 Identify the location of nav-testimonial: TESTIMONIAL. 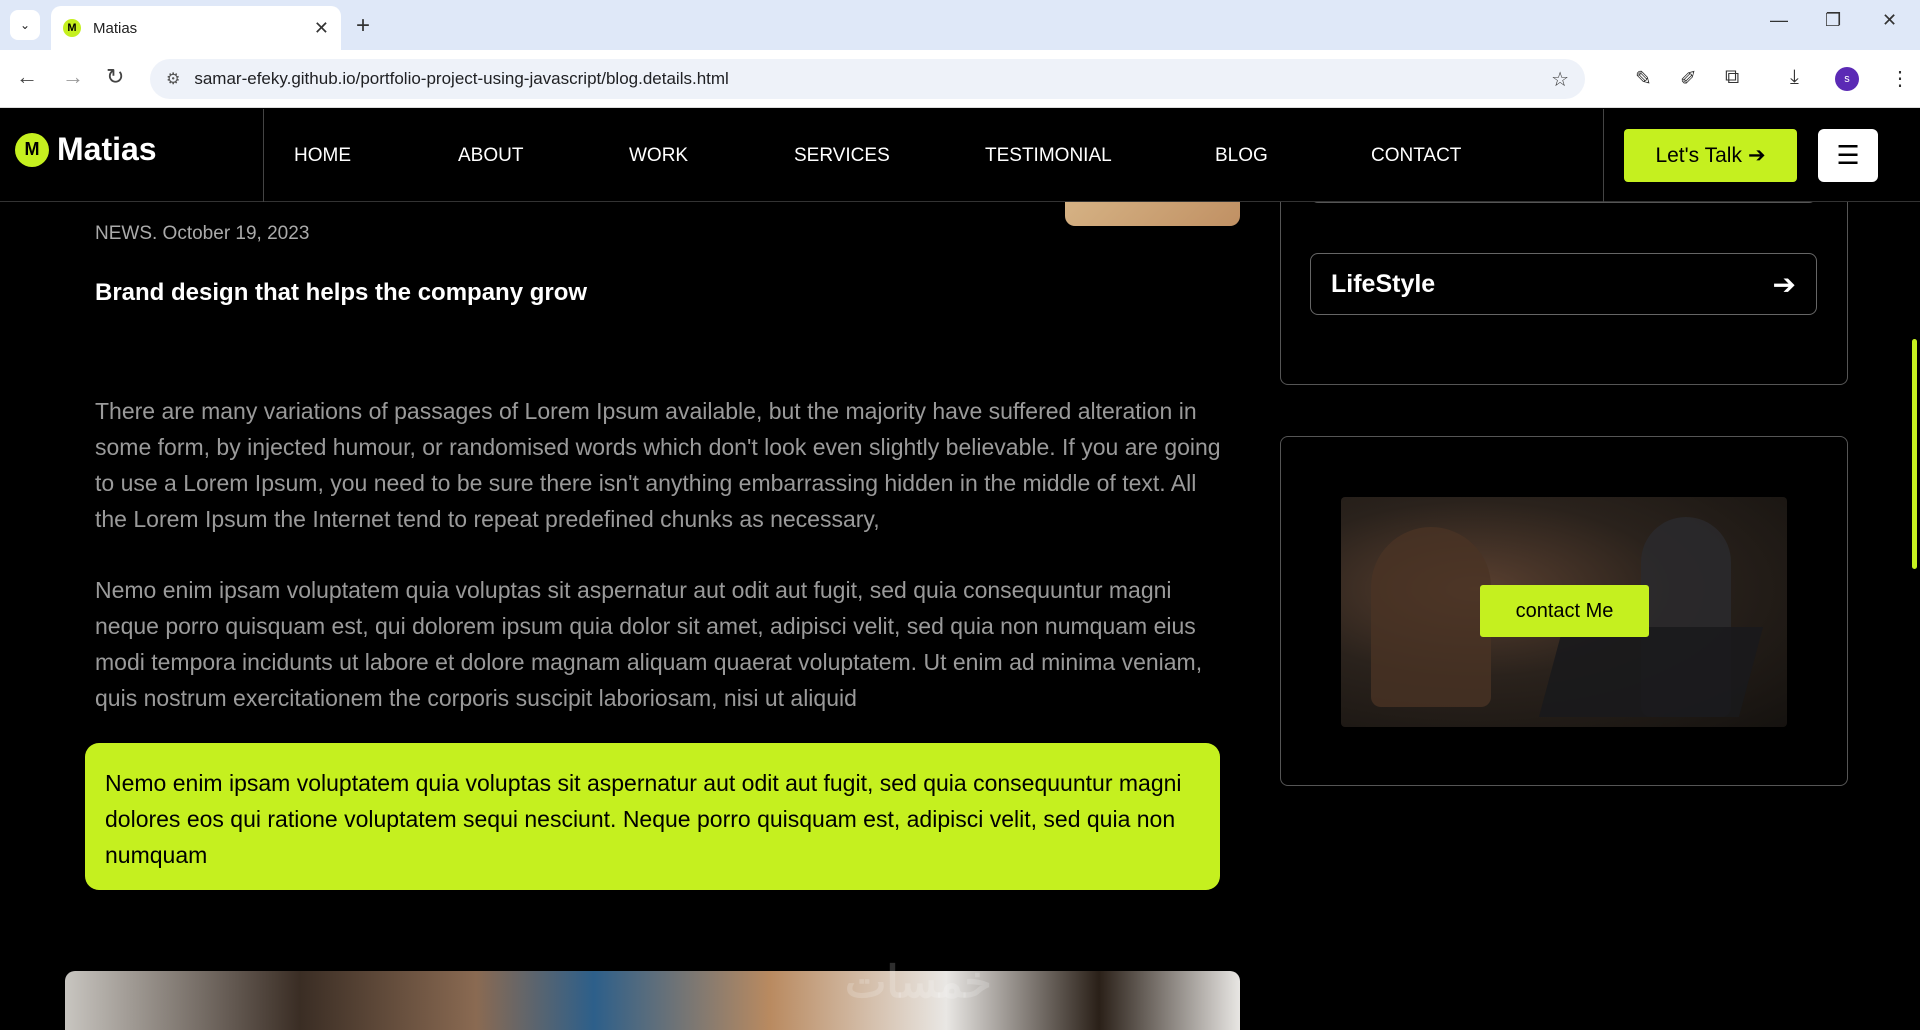
(1048, 156).